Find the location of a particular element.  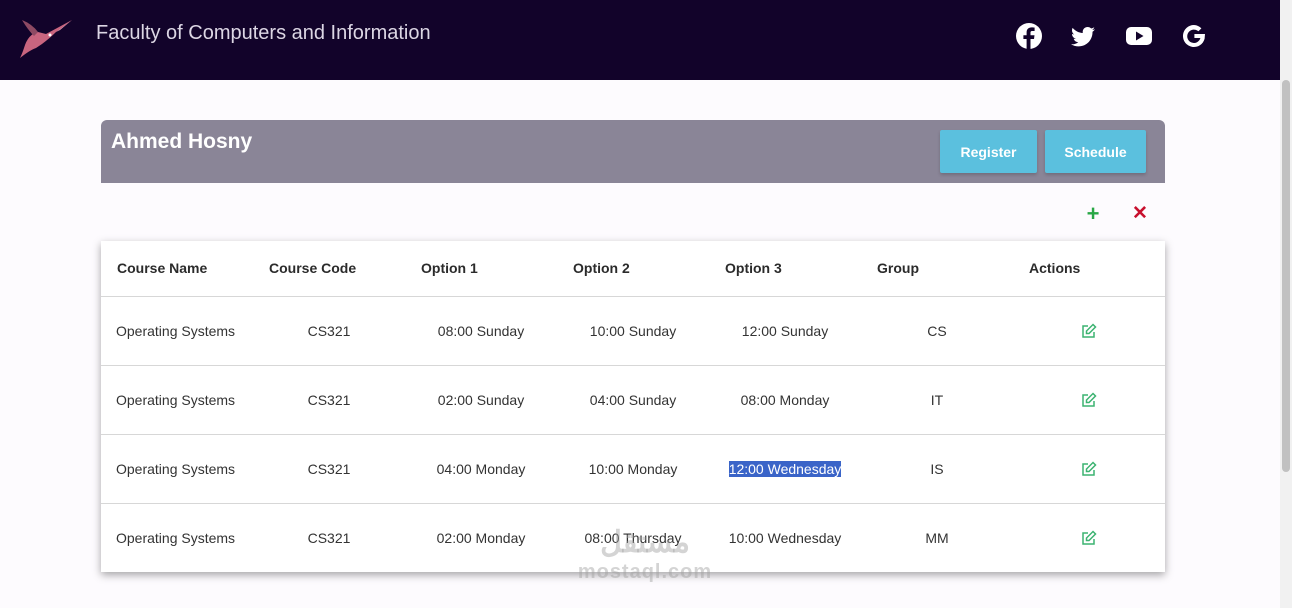

student-name: Ahmed Hosny is located at coordinates (182, 141).